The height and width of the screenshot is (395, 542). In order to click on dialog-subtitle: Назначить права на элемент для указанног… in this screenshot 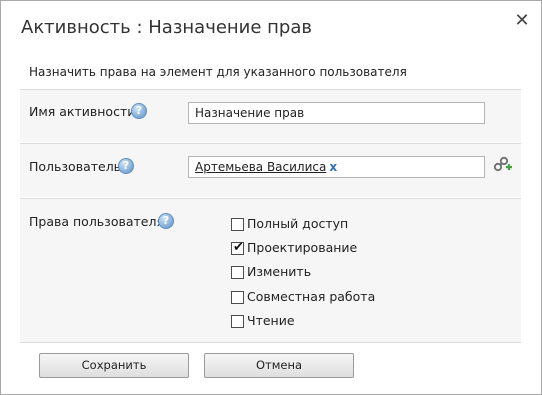, I will do `click(218, 72)`.